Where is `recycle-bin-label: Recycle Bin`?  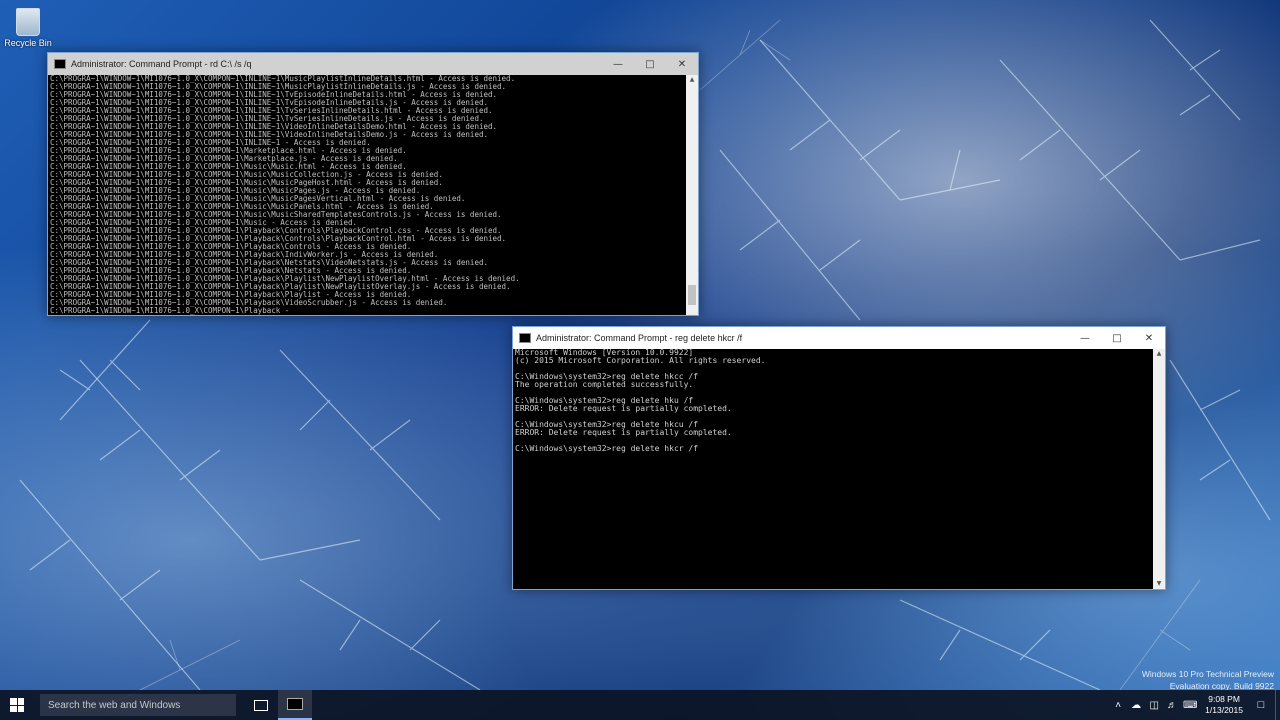 recycle-bin-label: Recycle Bin is located at coordinates (28, 43).